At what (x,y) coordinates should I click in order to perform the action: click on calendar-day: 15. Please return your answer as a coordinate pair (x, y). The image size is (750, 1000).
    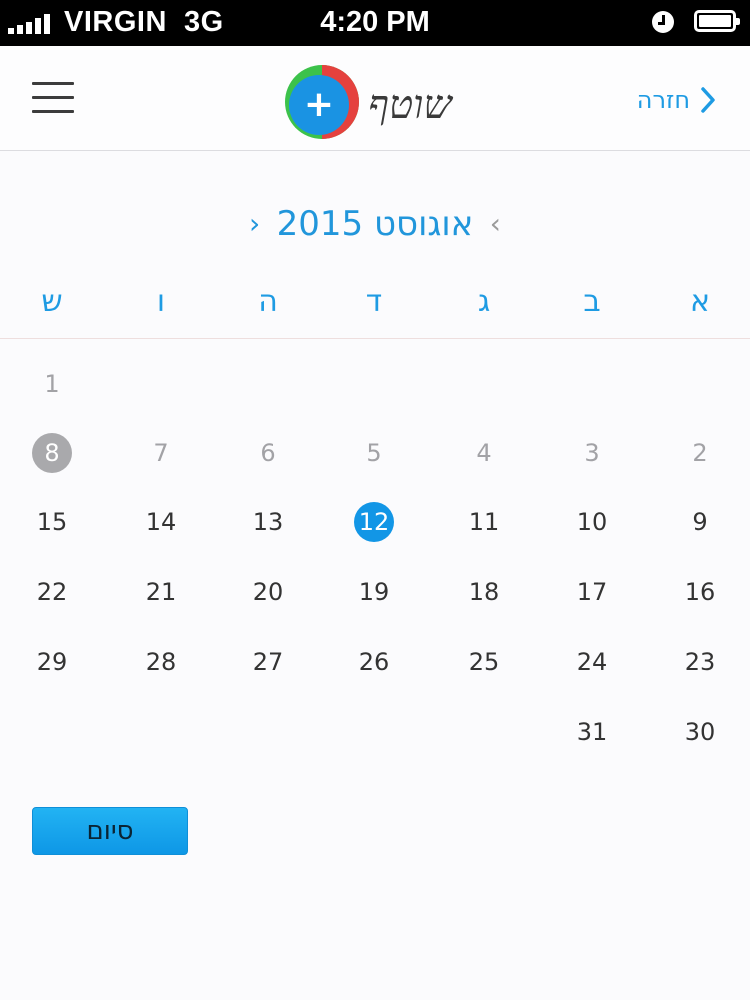
    Looking at the image, I should click on (52, 522).